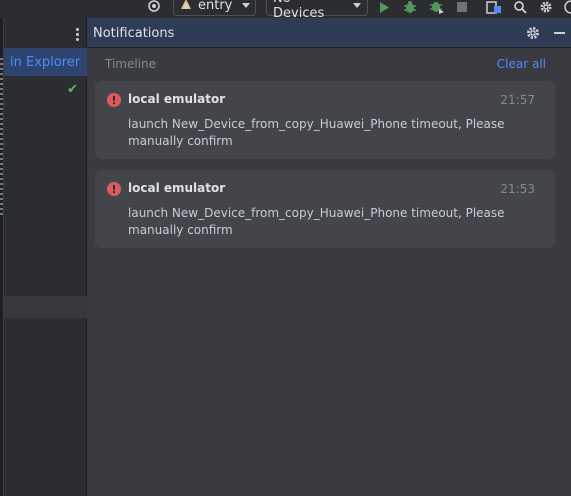 This screenshot has height=496, width=571. I want to click on notifications-header: Notifications, so click(329, 33).